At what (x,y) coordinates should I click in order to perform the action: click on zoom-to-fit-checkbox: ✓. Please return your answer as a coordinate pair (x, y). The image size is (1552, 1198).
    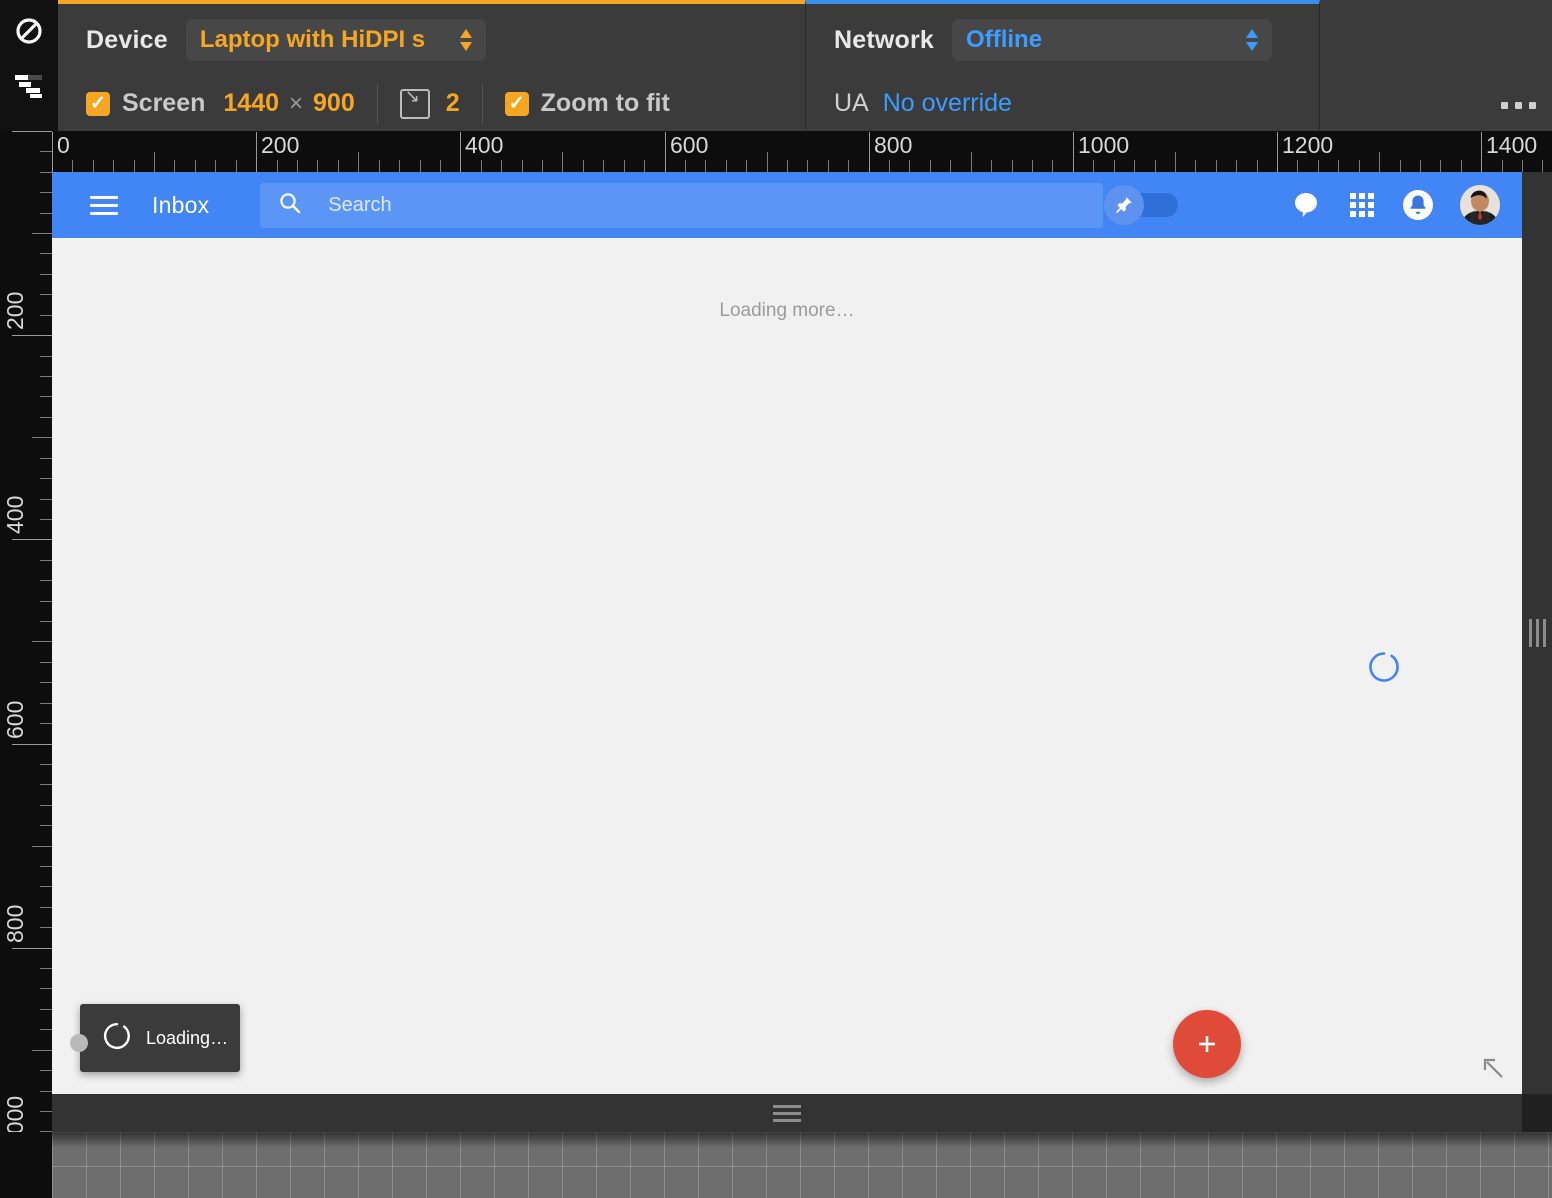
    Looking at the image, I should click on (516, 103).